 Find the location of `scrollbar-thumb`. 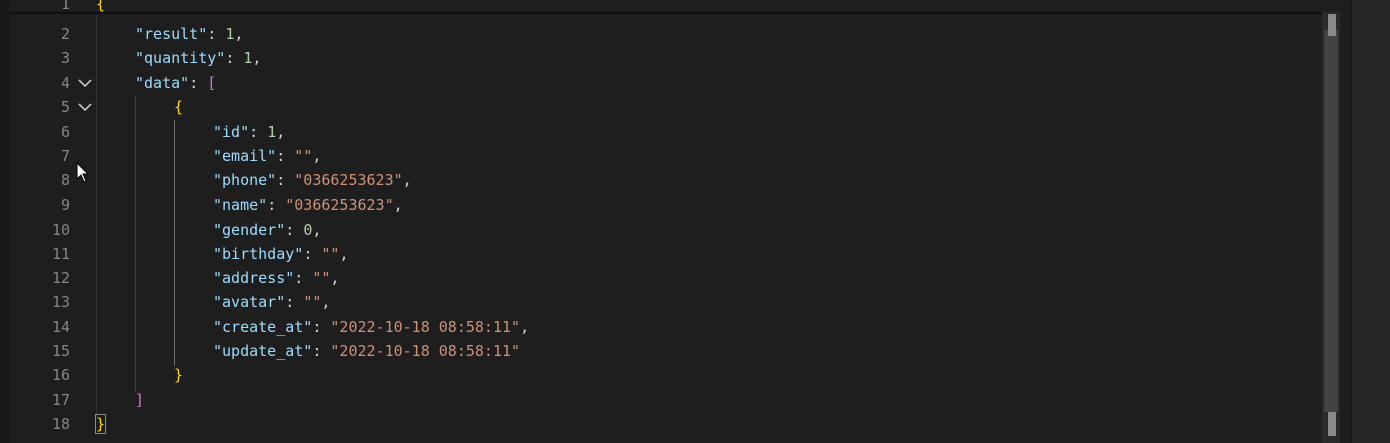

scrollbar-thumb is located at coordinates (1331, 221).